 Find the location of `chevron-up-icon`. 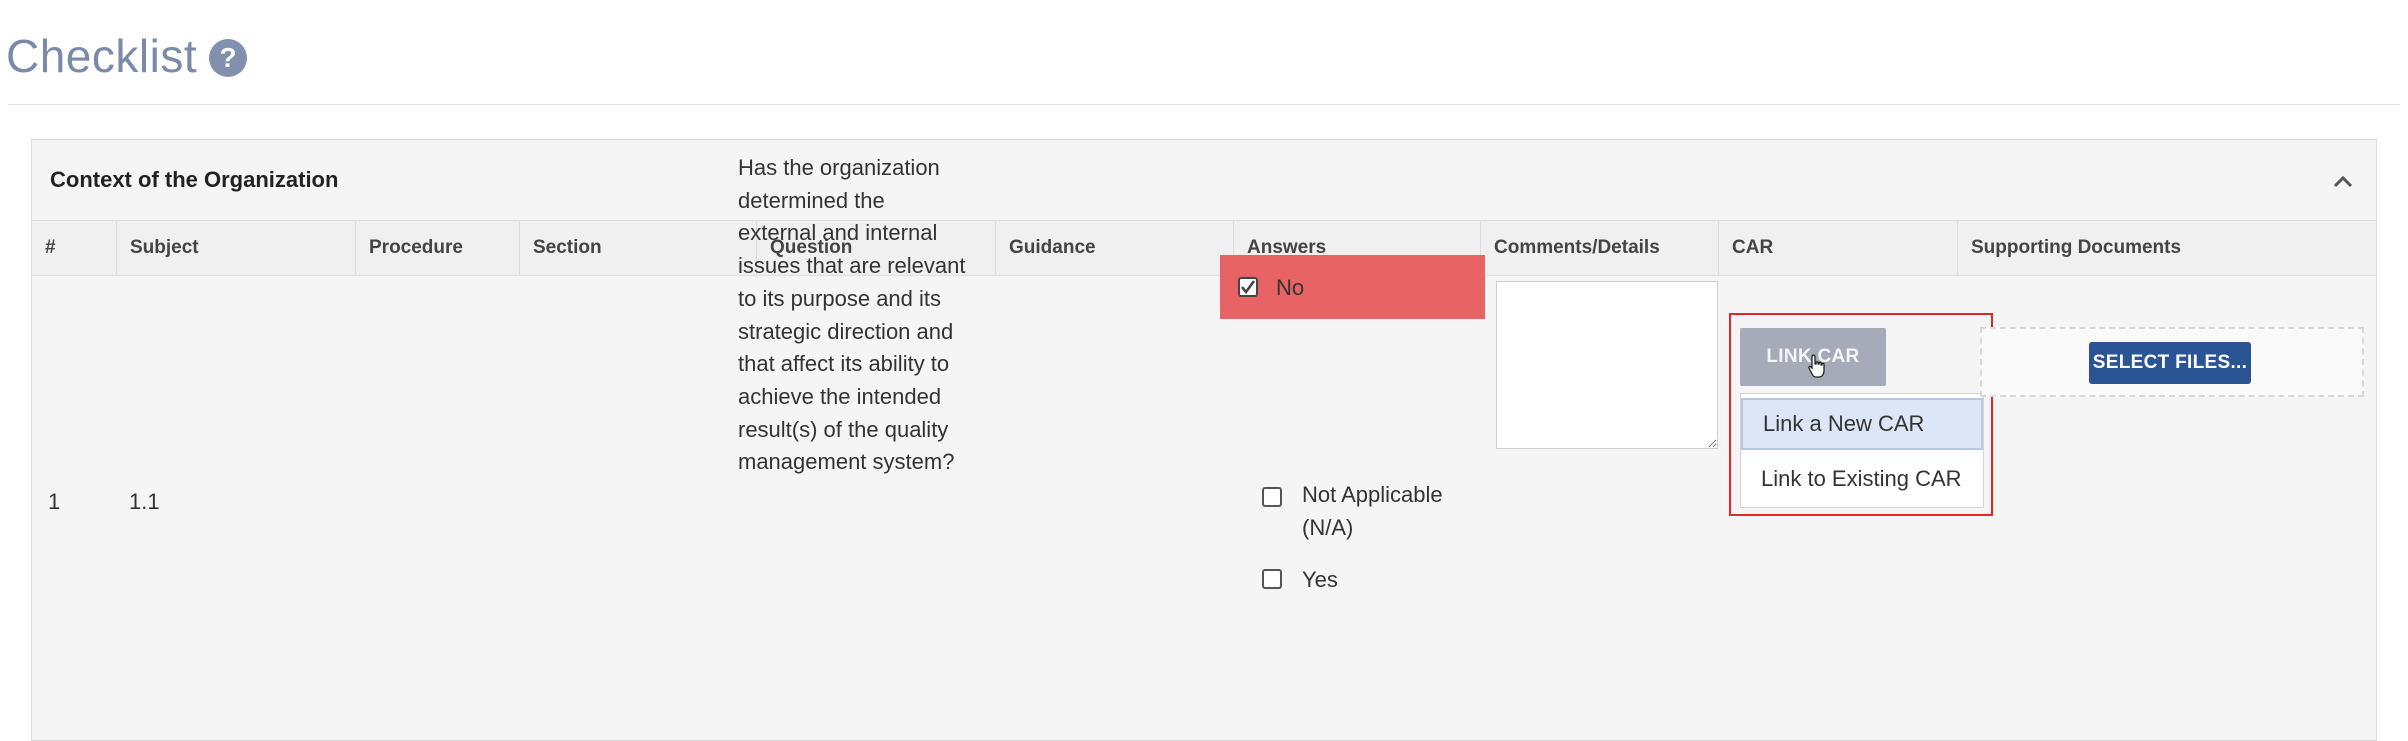

chevron-up-icon is located at coordinates (2343, 181).